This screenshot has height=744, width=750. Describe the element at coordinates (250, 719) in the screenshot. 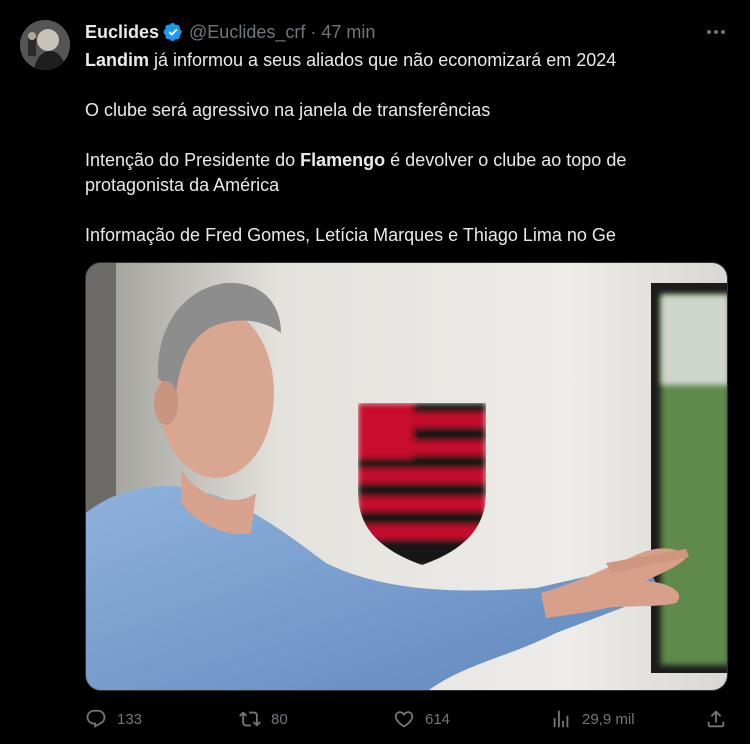

I see `retweet-icon` at that location.